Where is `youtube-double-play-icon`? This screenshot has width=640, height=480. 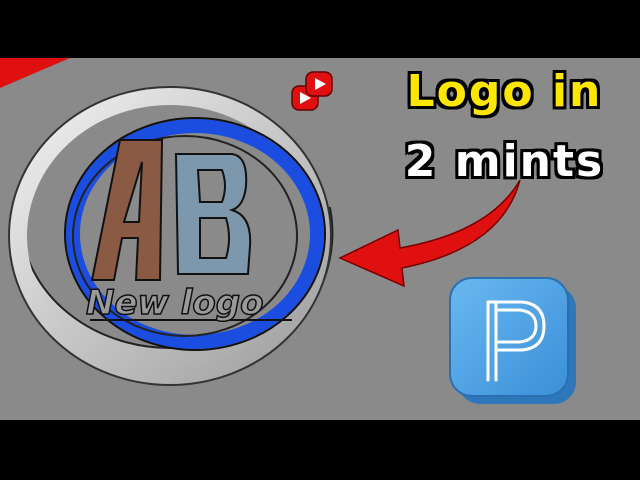
youtube-double-play-icon is located at coordinates (312, 91).